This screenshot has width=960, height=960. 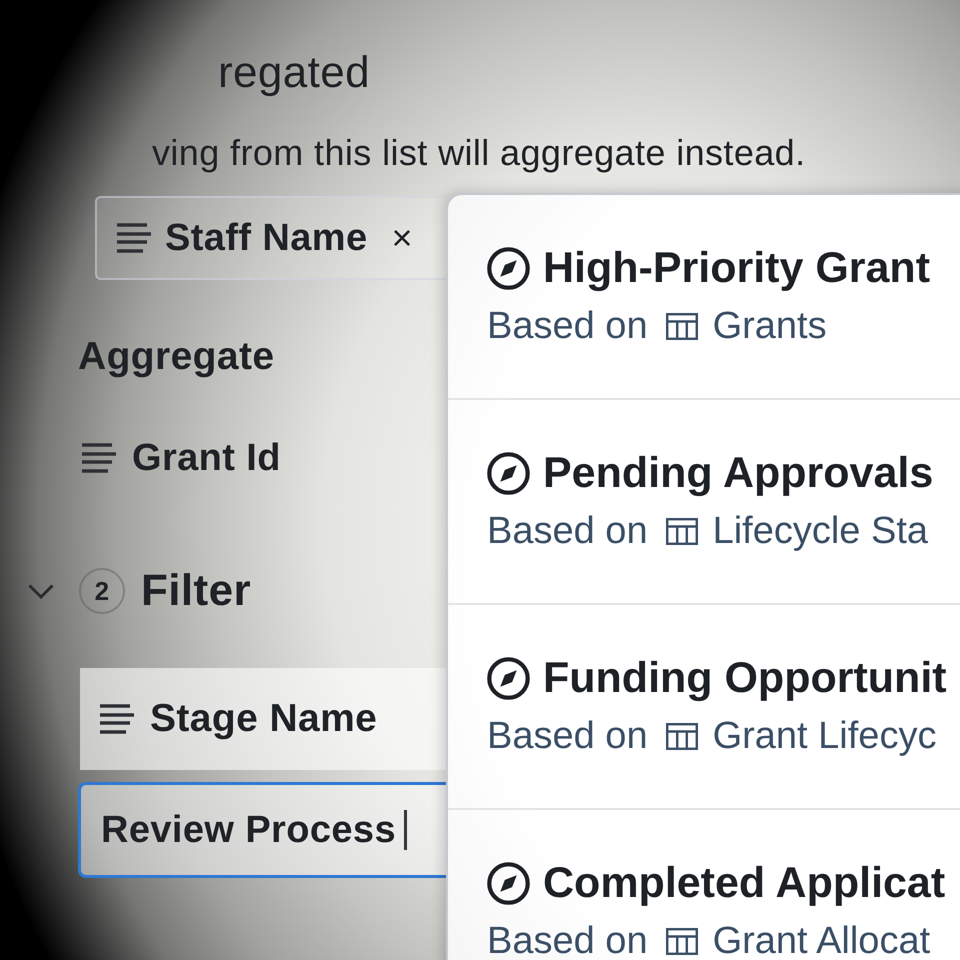 What do you see at coordinates (196, 591) in the screenshot?
I see `section-title: Filter` at bounding box center [196, 591].